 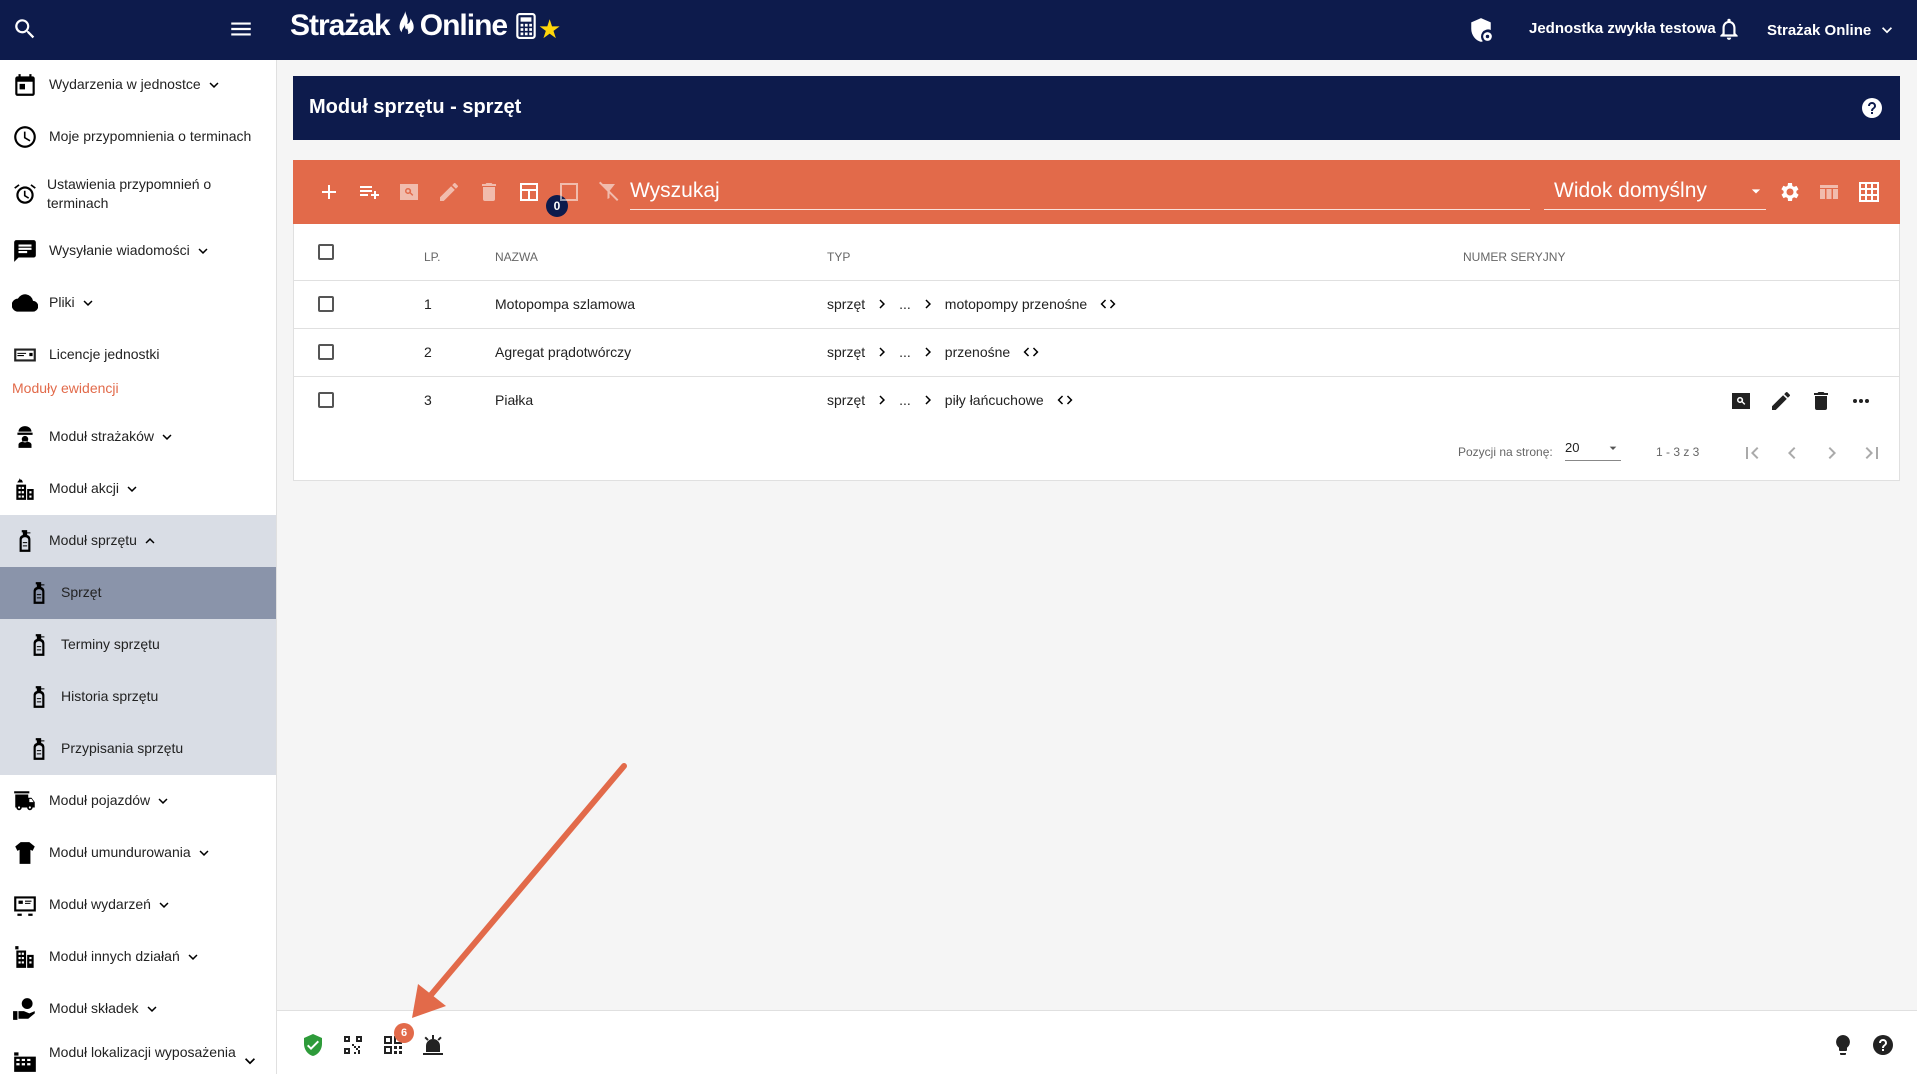 I want to click on search-input, so click(x=1080, y=191).